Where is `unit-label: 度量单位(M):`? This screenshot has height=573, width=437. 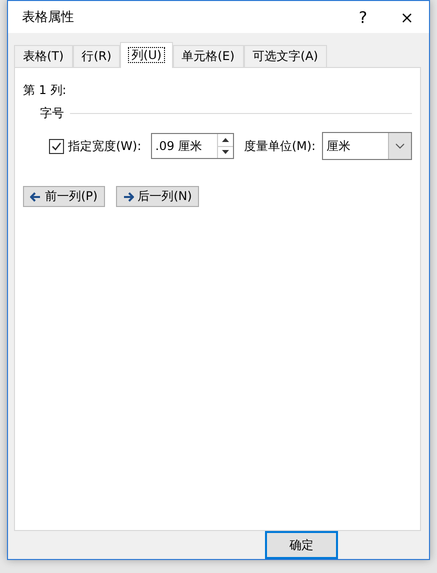 unit-label: 度量单位(M): is located at coordinates (280, 146).